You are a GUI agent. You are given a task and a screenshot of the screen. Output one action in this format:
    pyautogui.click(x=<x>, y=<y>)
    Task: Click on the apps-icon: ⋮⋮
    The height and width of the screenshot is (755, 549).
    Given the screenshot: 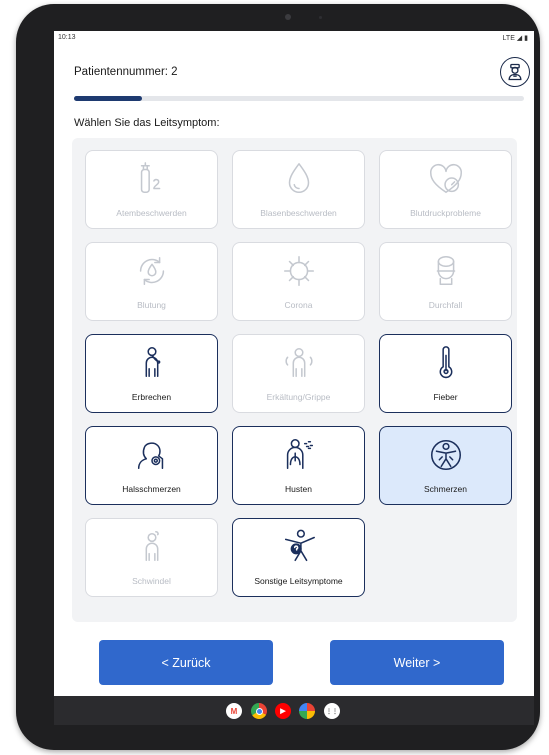 What is the action you would take?
    pyautogui.click(x=332, y=711)
    